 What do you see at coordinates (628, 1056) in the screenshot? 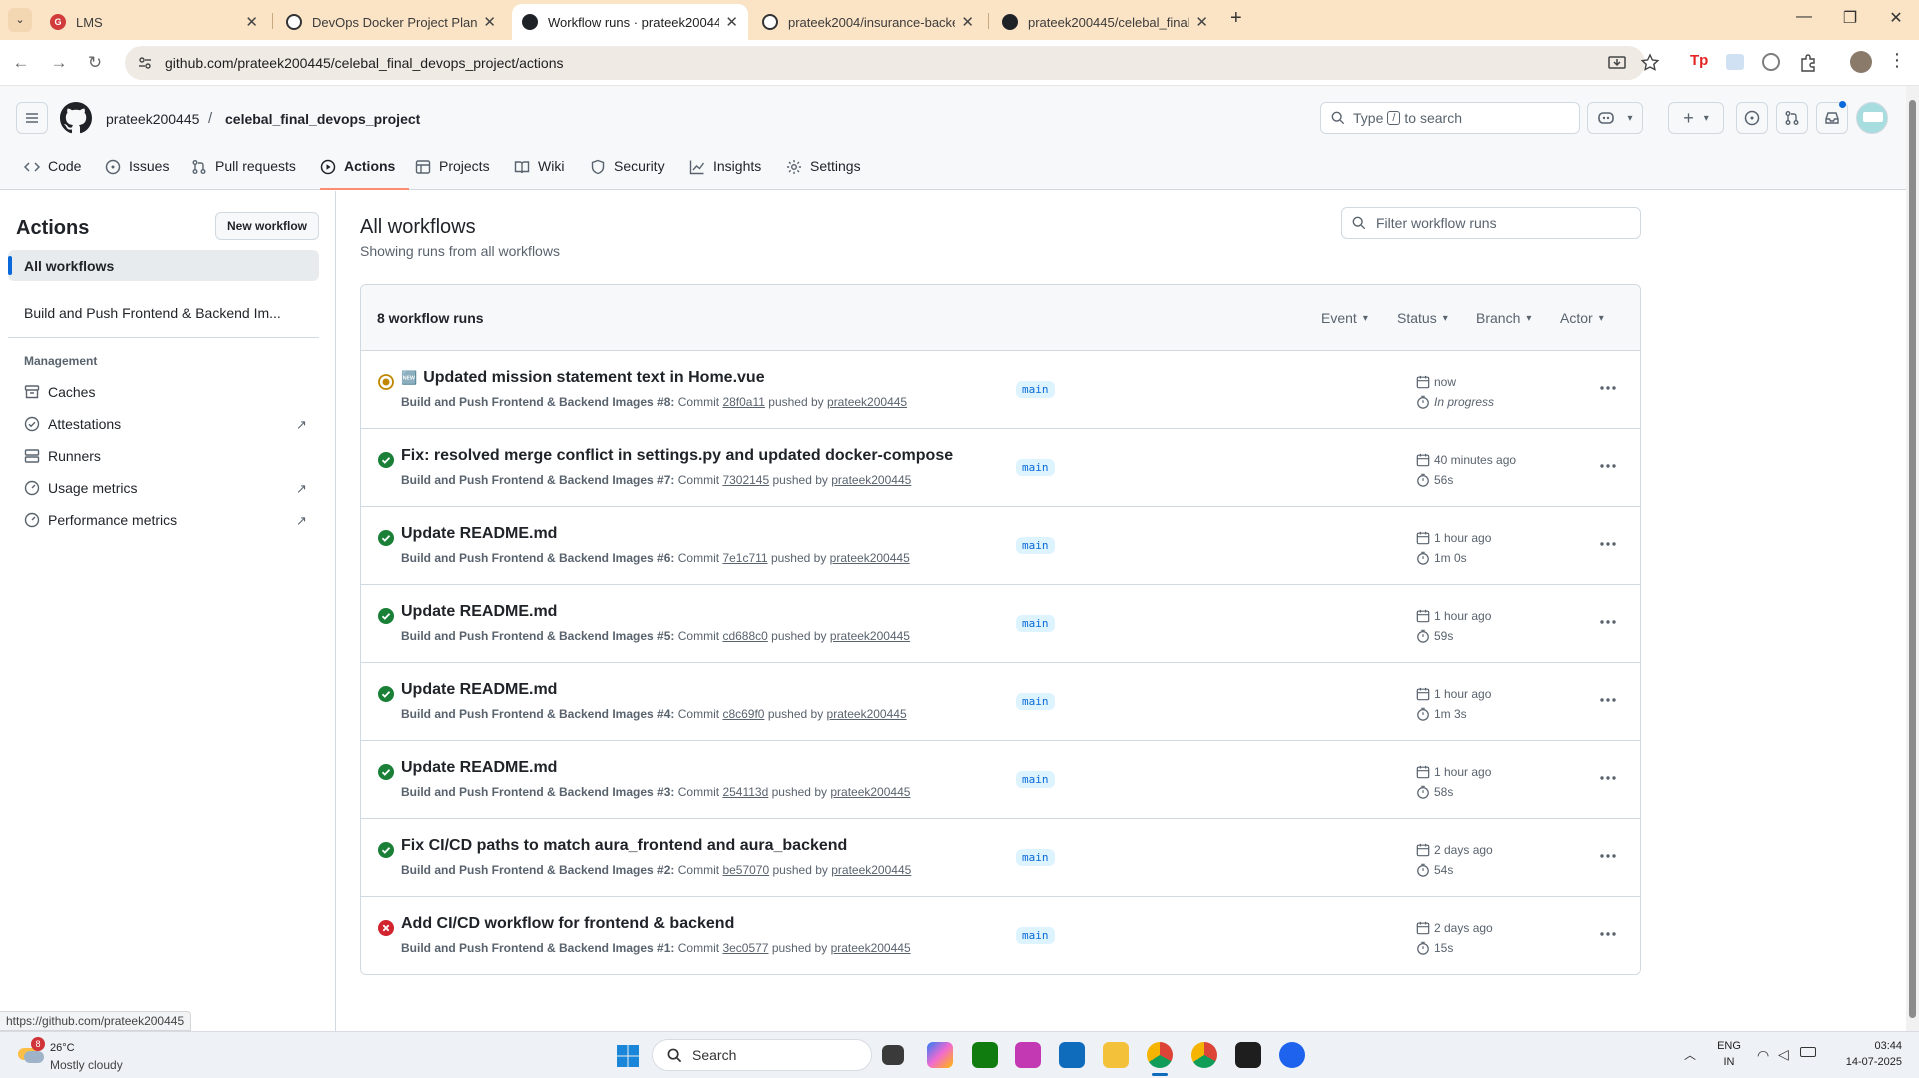
I see `windows-start-icon` at bounding box center [628, 1056].